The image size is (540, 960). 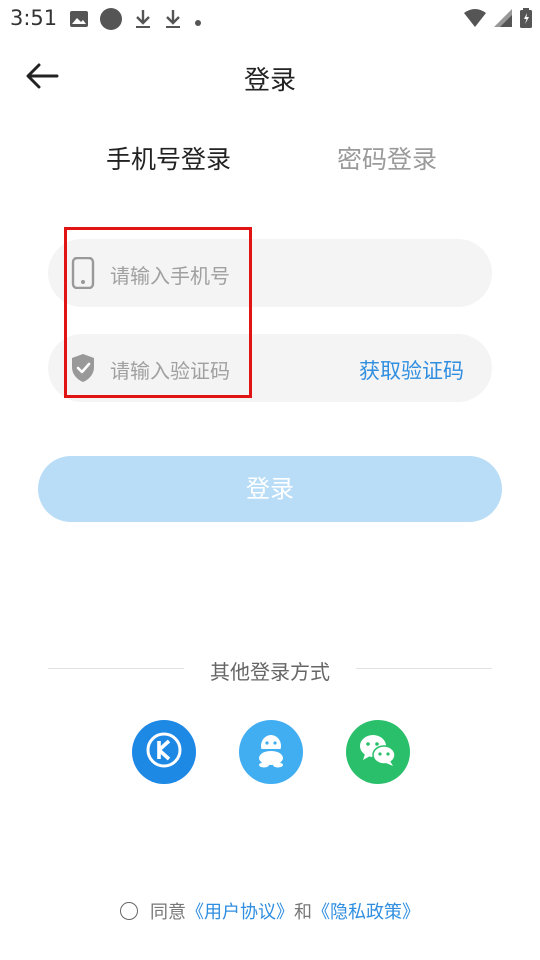 I want to click on battery-icon, so click(x=526, y=20).